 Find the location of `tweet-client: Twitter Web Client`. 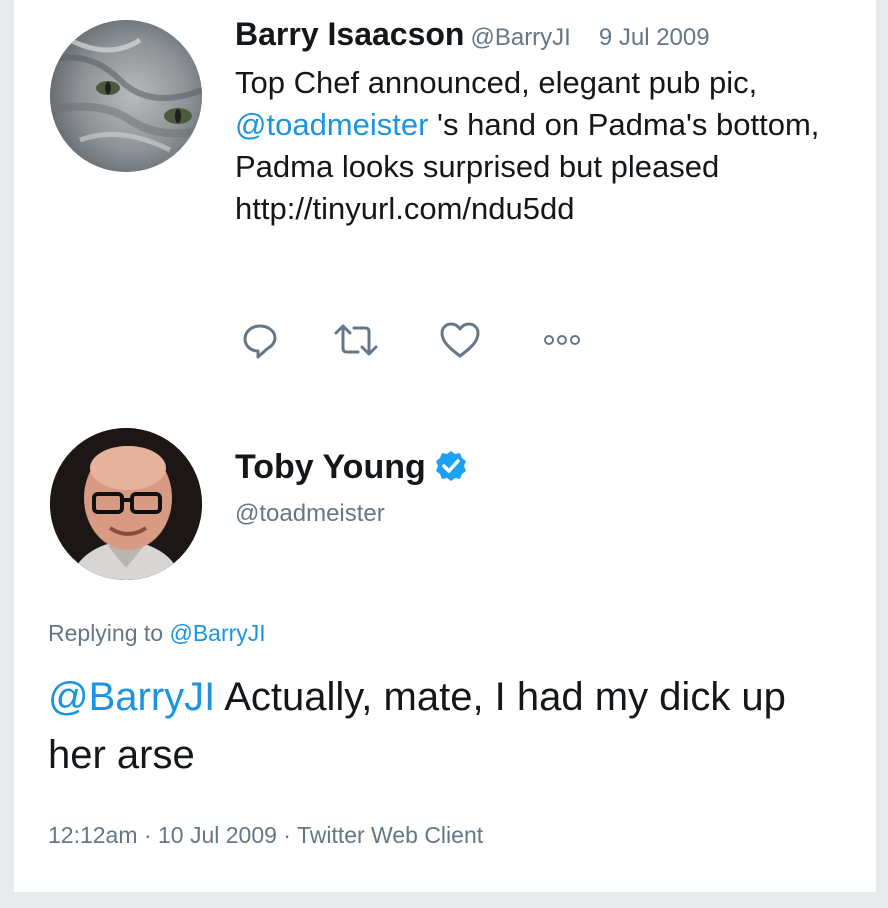

tweet-client: Twitter Web Client is located at coordinates (390, 835).